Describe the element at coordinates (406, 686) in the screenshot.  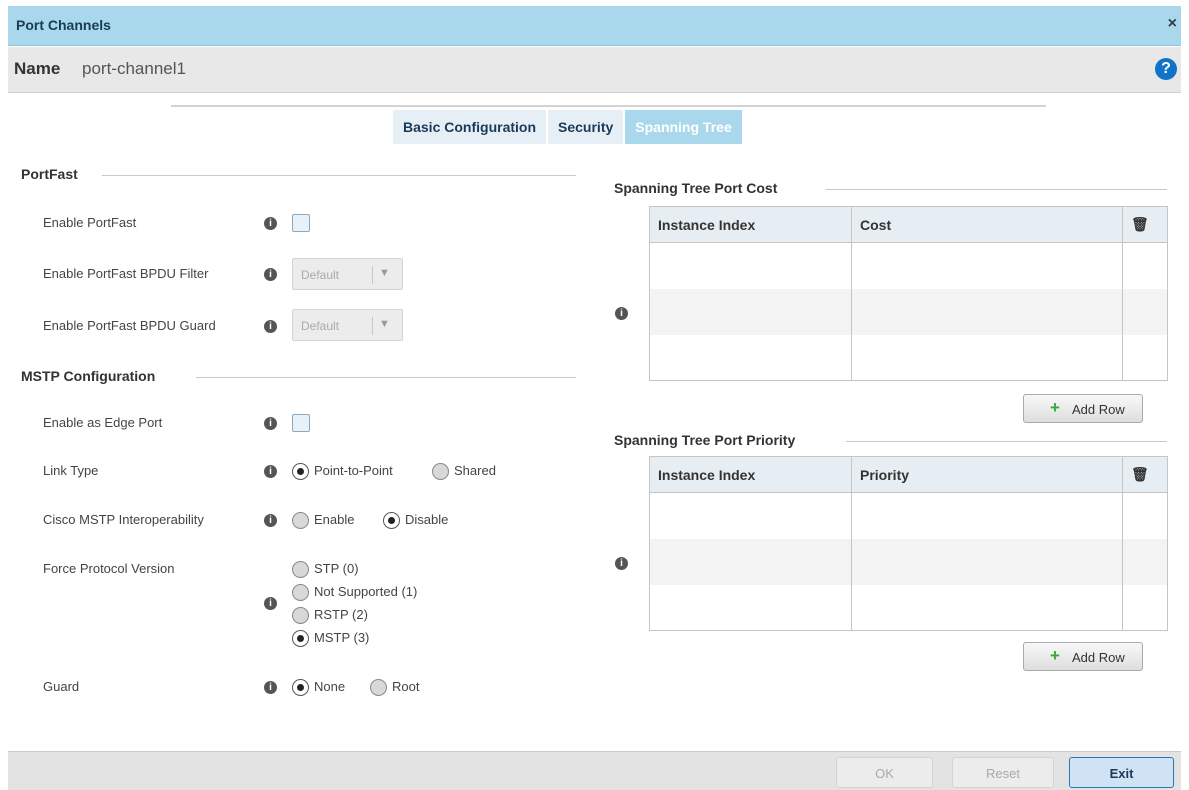
I see `guard-root-label: Root` at that location.